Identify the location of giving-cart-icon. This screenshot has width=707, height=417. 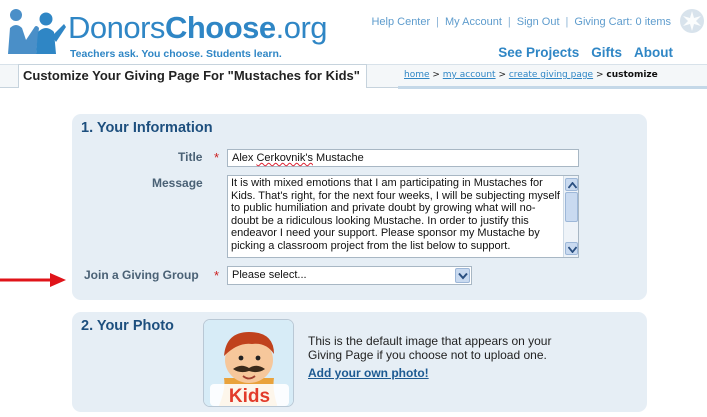
(692, 21).